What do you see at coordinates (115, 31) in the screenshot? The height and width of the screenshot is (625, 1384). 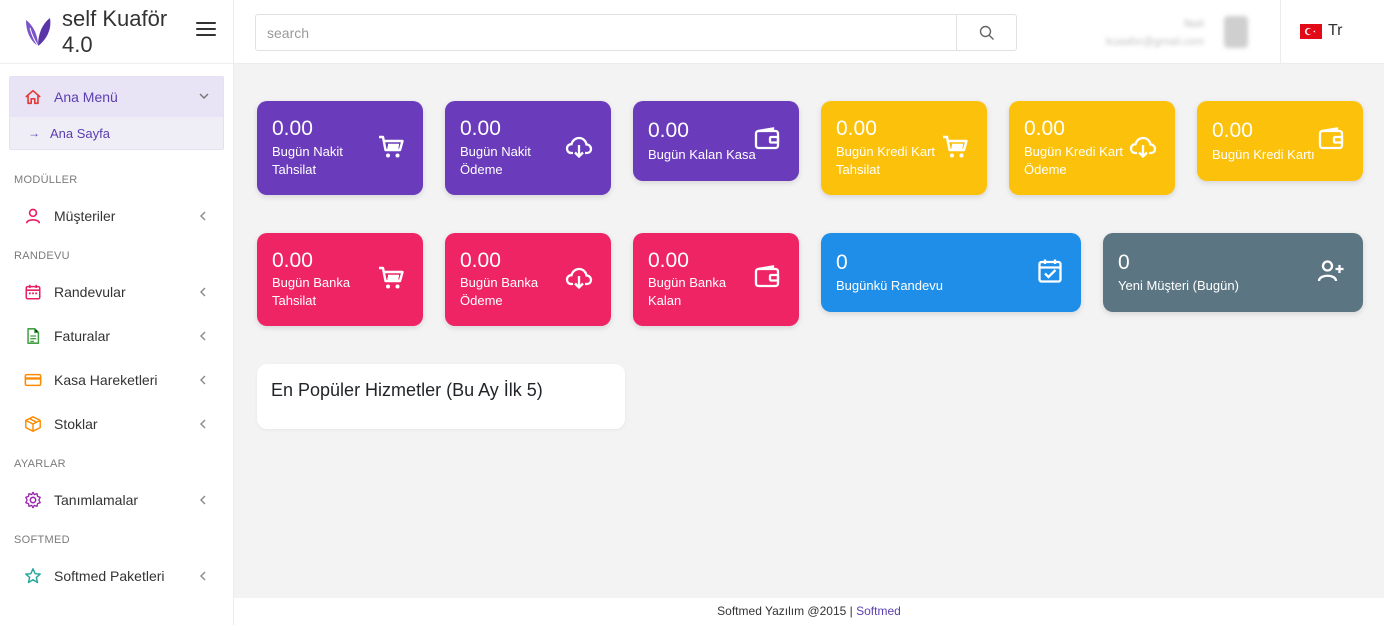 I see `brand-name: self Kuaför 4.0` at bounding box center [115, 31].